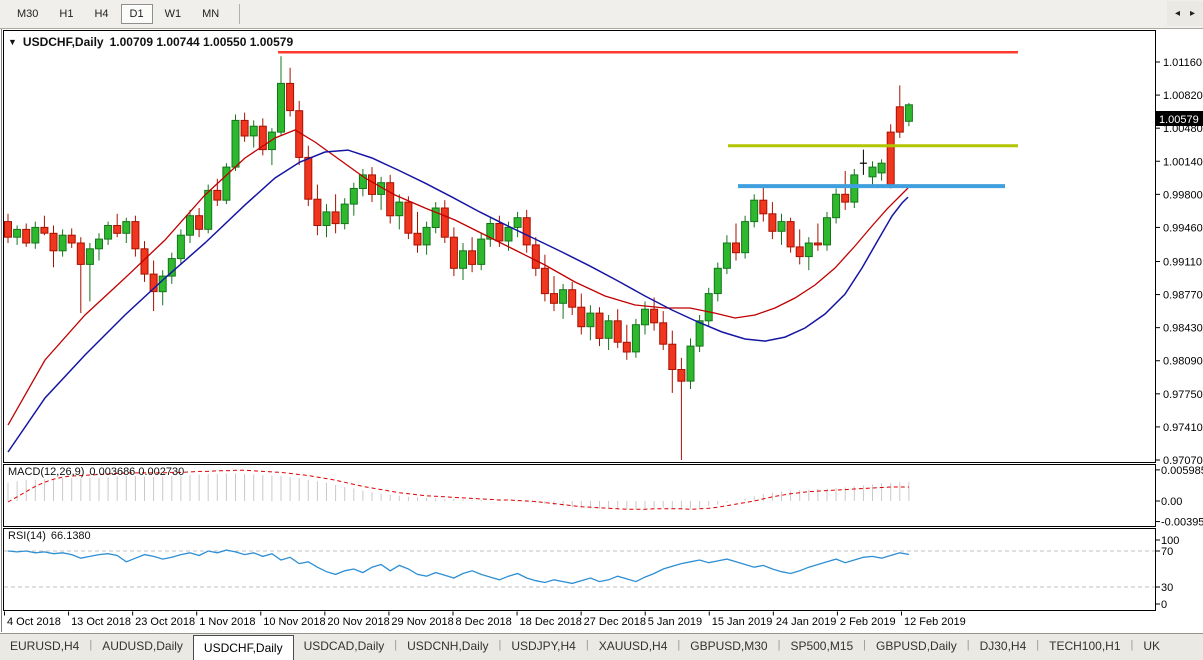 Image resolution: width=1203 pixels, height=660 pixels. What do you see at coordinates (137, 472) in the screenshot?
I see `macd-values: 0.003686 0.002730` at bounding box center [137, 472].